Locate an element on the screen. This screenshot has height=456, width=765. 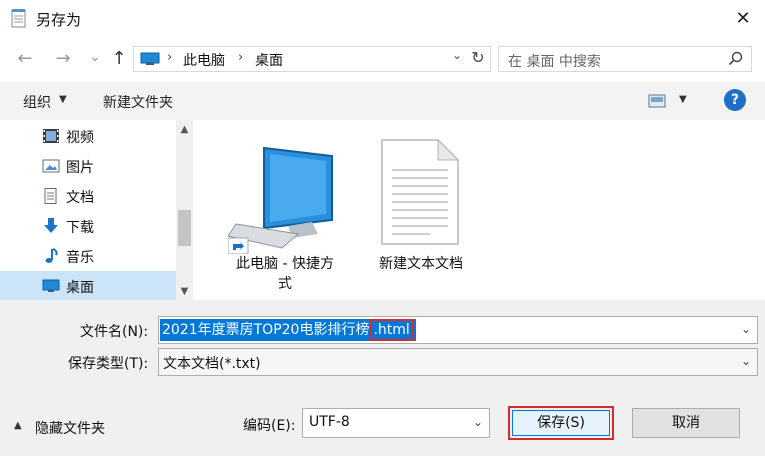
cancel-button: 取消 is located at coordinates (686, 423).